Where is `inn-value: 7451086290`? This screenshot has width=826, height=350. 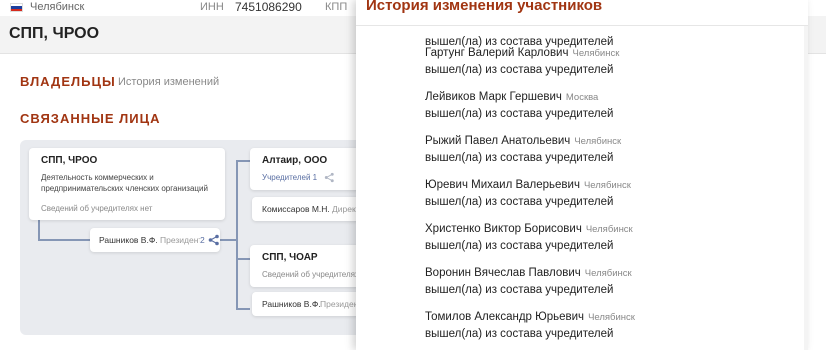 inn-value: 7451086290 is located at coordinates (268, 7).